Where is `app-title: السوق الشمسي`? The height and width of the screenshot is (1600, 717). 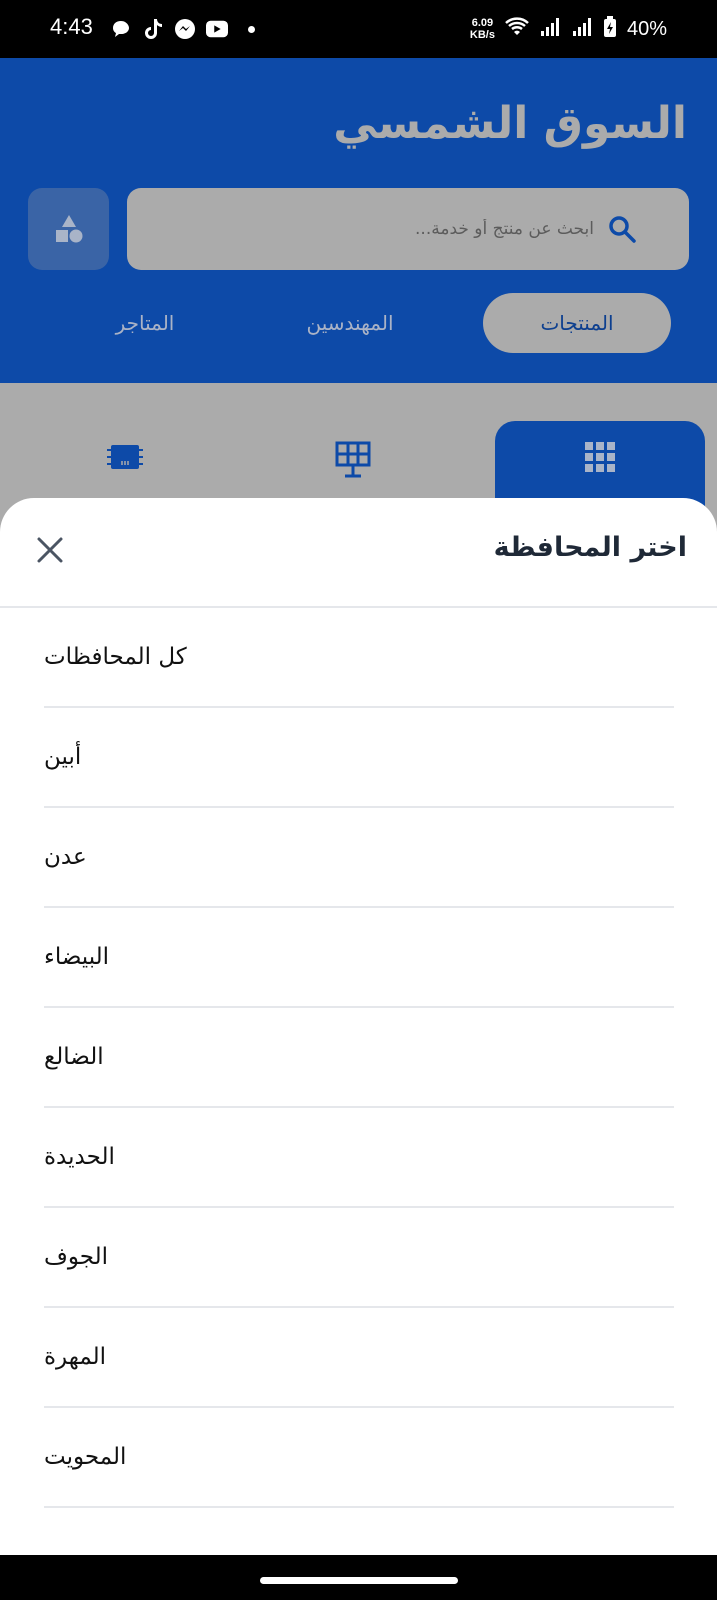 app-title: السوق الشمسي is located at coordinates (510, 123).